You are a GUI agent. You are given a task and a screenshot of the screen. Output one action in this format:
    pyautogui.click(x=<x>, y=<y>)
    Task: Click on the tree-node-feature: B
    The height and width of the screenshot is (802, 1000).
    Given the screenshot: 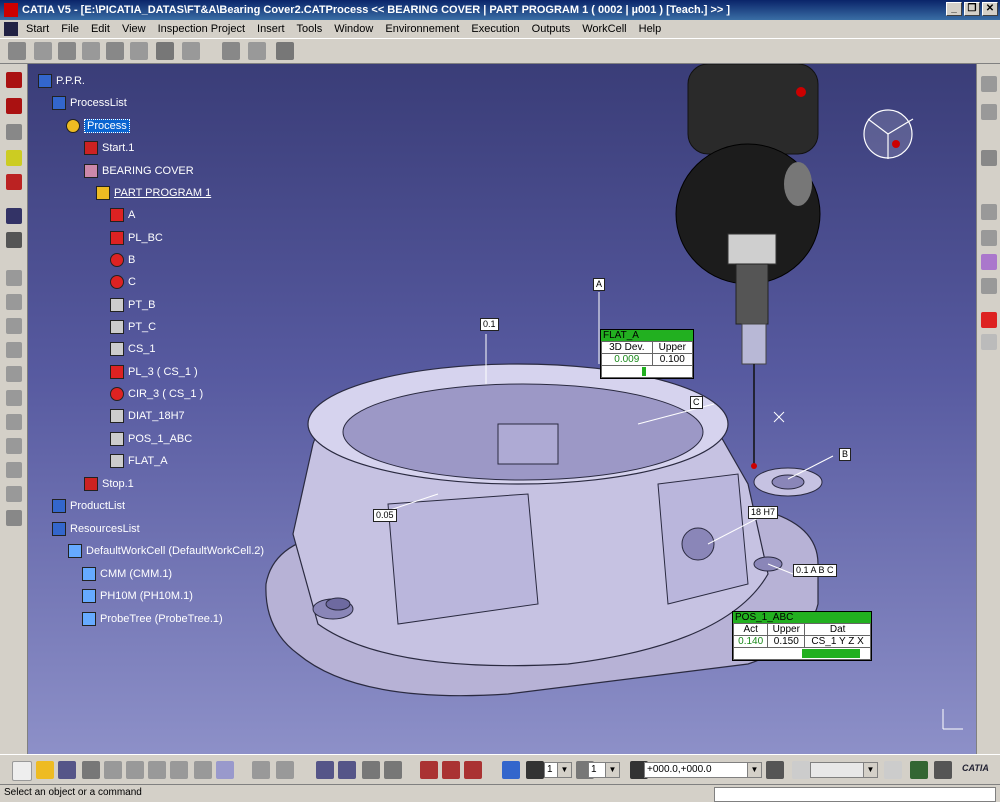 What is the action you would take?
    pyautogui.click(x=122, y=260)
    